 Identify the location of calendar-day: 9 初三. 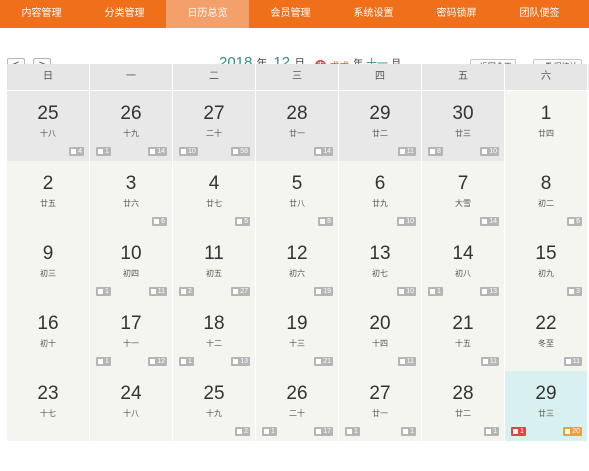
(48, 266).